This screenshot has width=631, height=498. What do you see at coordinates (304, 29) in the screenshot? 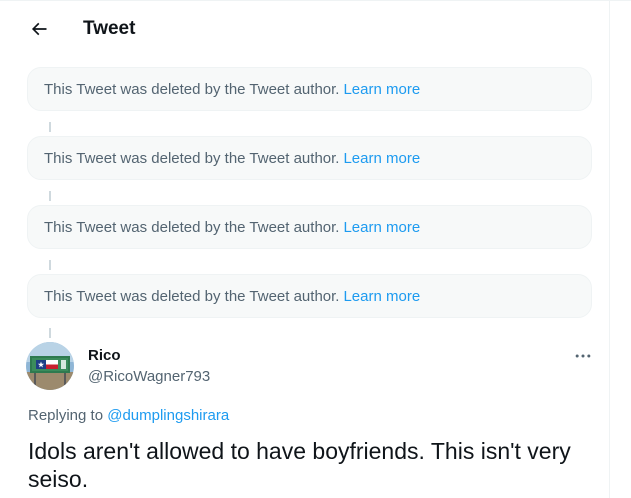
I see `page-header: Tweet` at bounding box center [304, 29].